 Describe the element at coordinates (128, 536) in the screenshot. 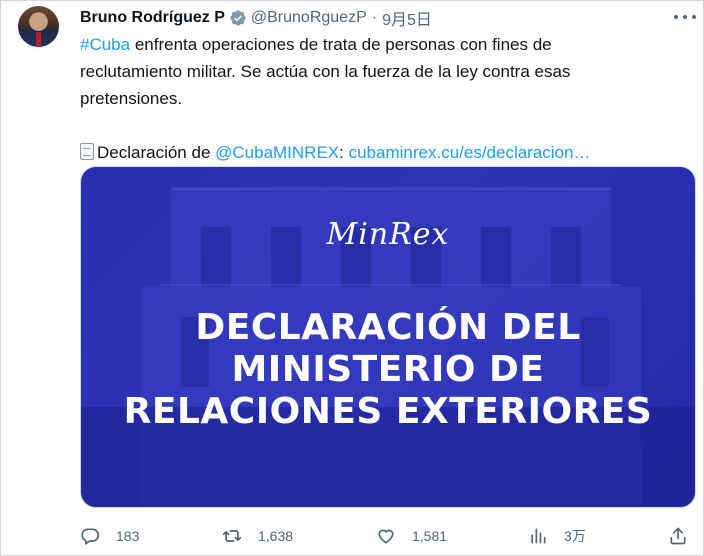

I see `reply-count: 183` at that location.